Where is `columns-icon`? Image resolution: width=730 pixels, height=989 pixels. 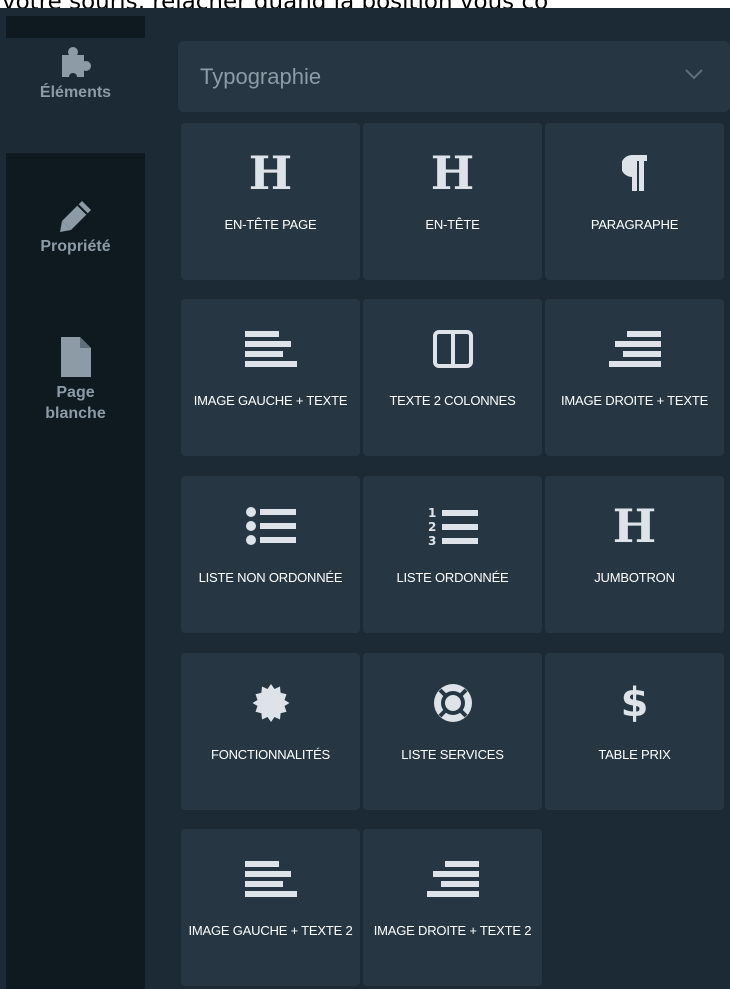
columns-icon is located at coordinates (452, 349).